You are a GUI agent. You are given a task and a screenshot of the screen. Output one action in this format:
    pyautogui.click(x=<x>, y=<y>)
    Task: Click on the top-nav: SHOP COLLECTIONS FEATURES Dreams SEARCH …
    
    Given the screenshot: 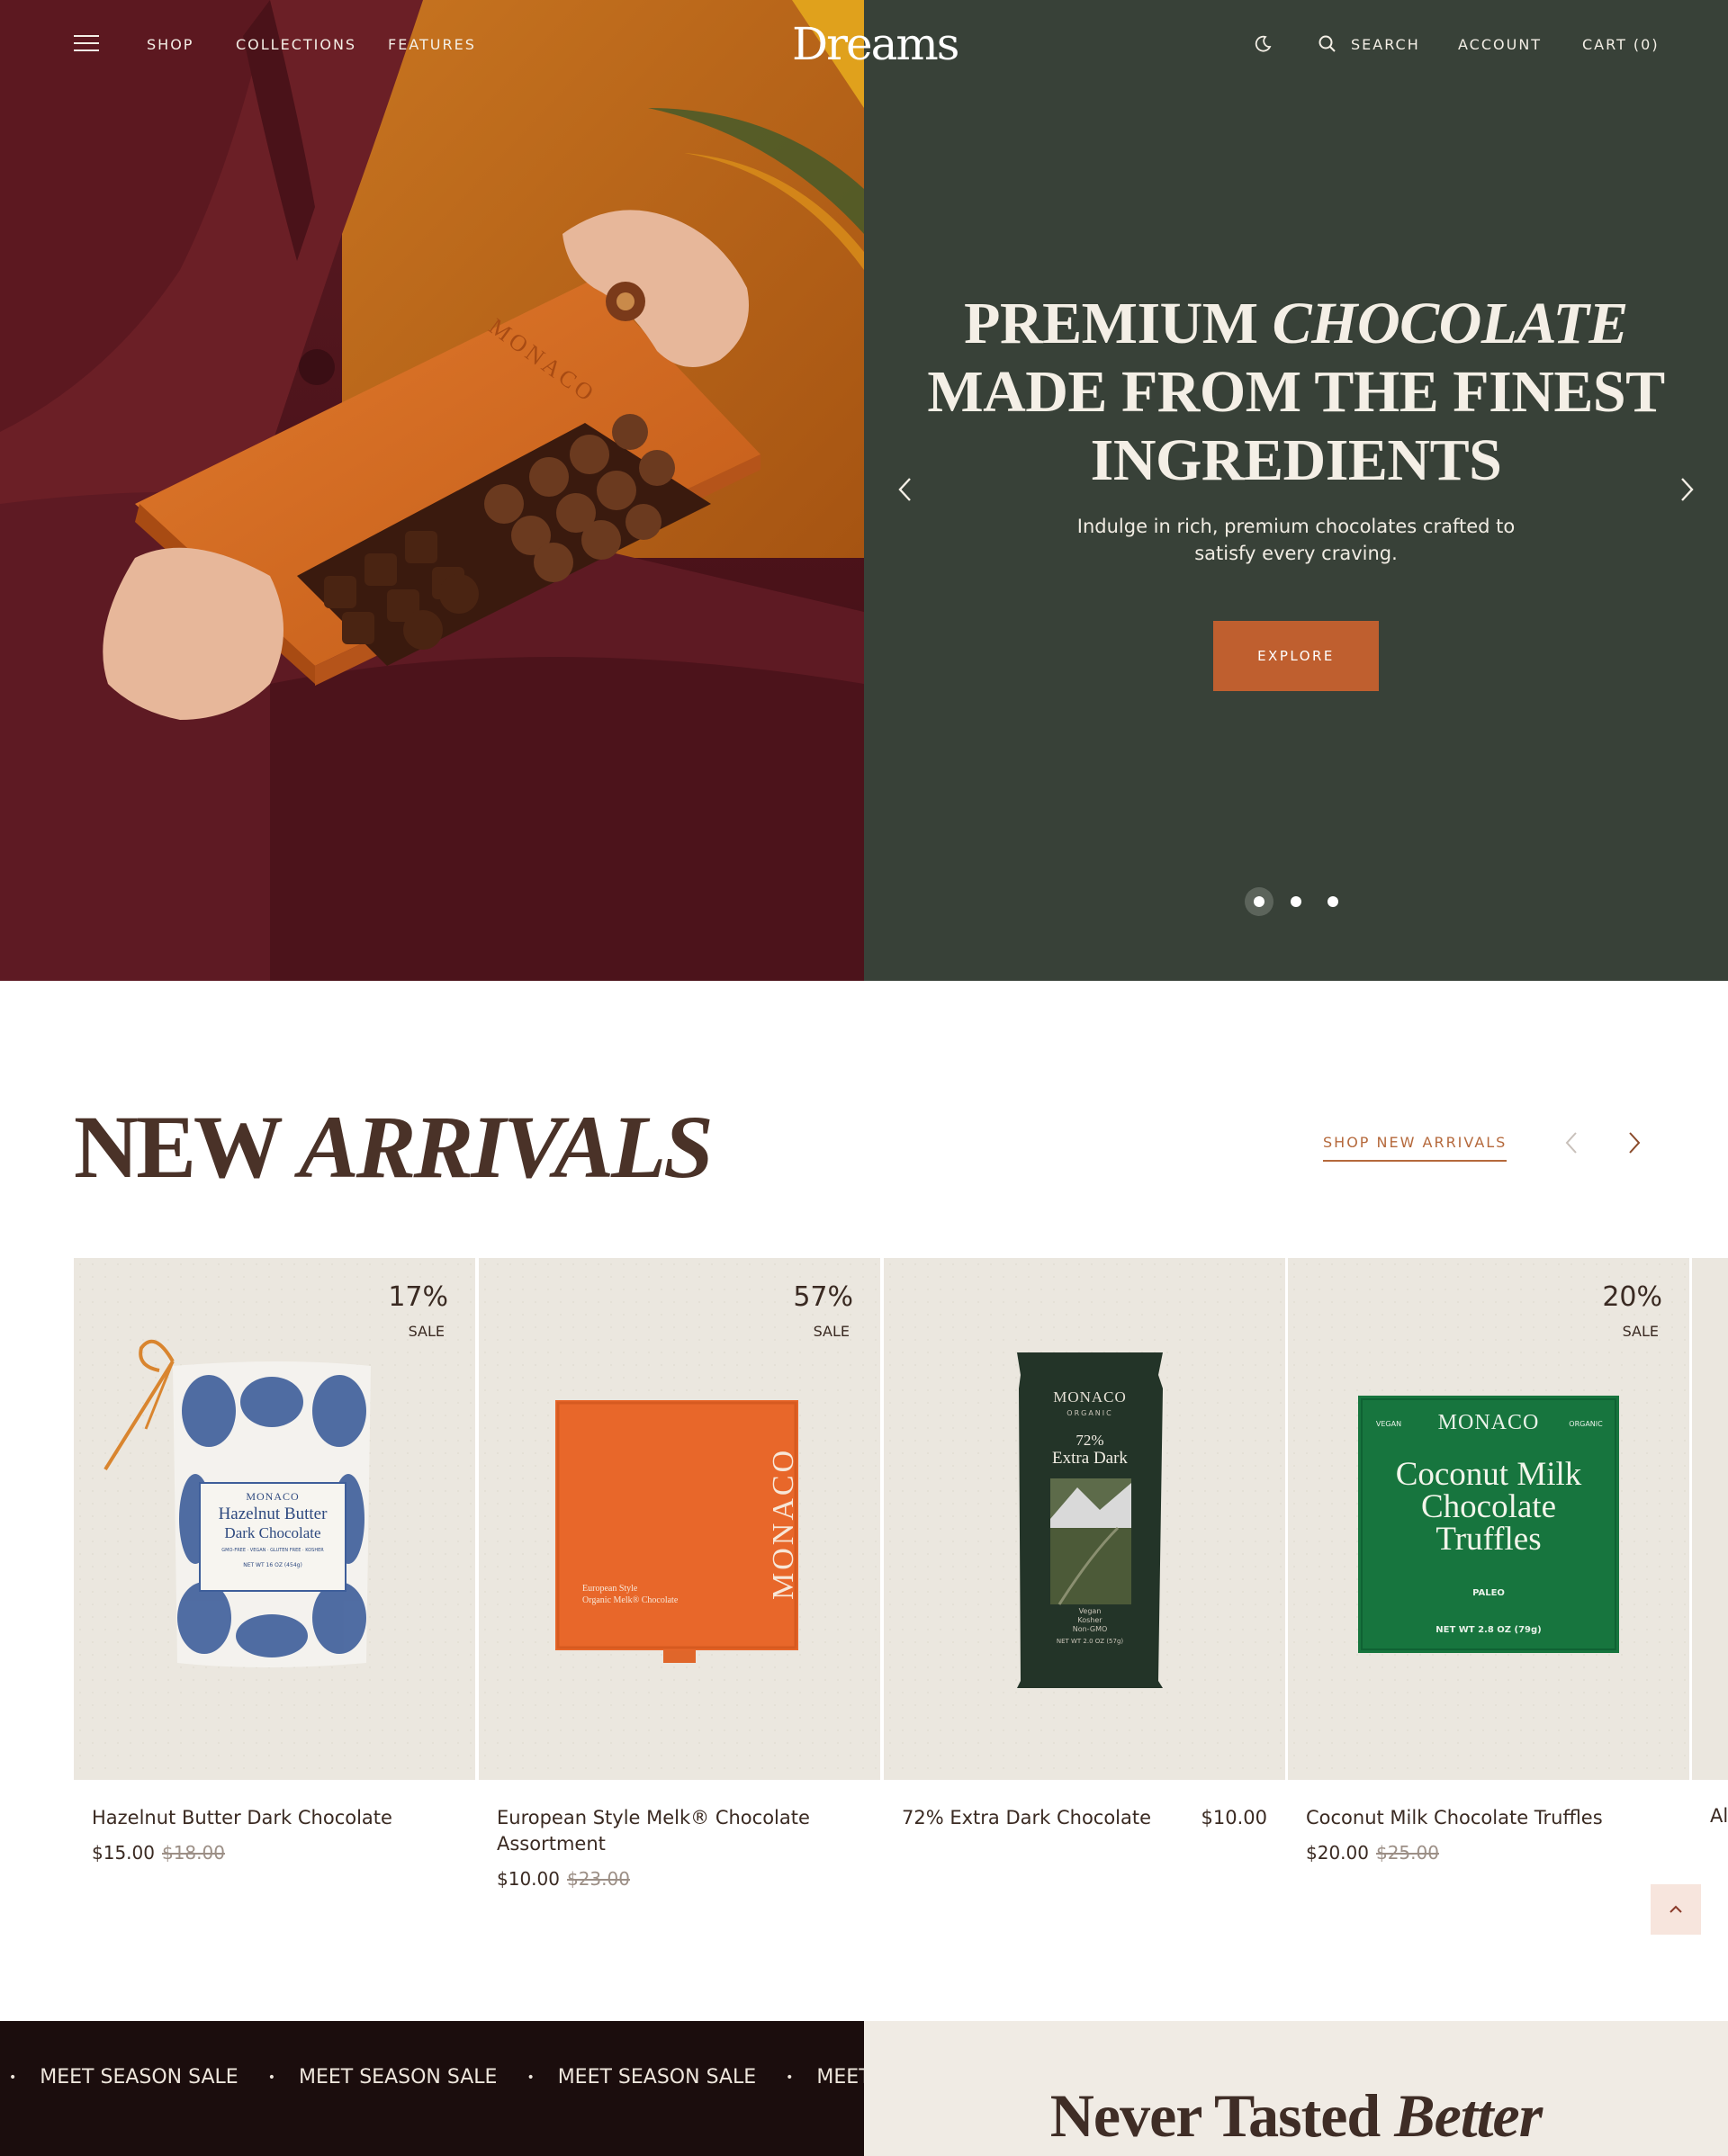 What is the action you would take?
    pyautogui.click(x=864, y=45)
    